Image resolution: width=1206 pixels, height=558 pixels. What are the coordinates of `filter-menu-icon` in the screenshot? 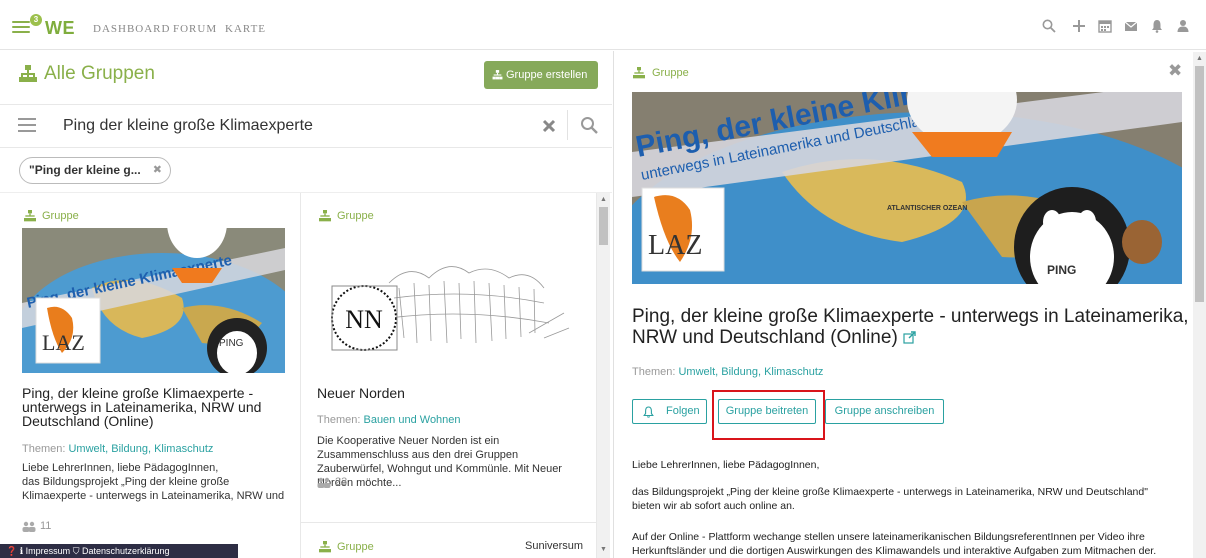 It's located at (27, 125).